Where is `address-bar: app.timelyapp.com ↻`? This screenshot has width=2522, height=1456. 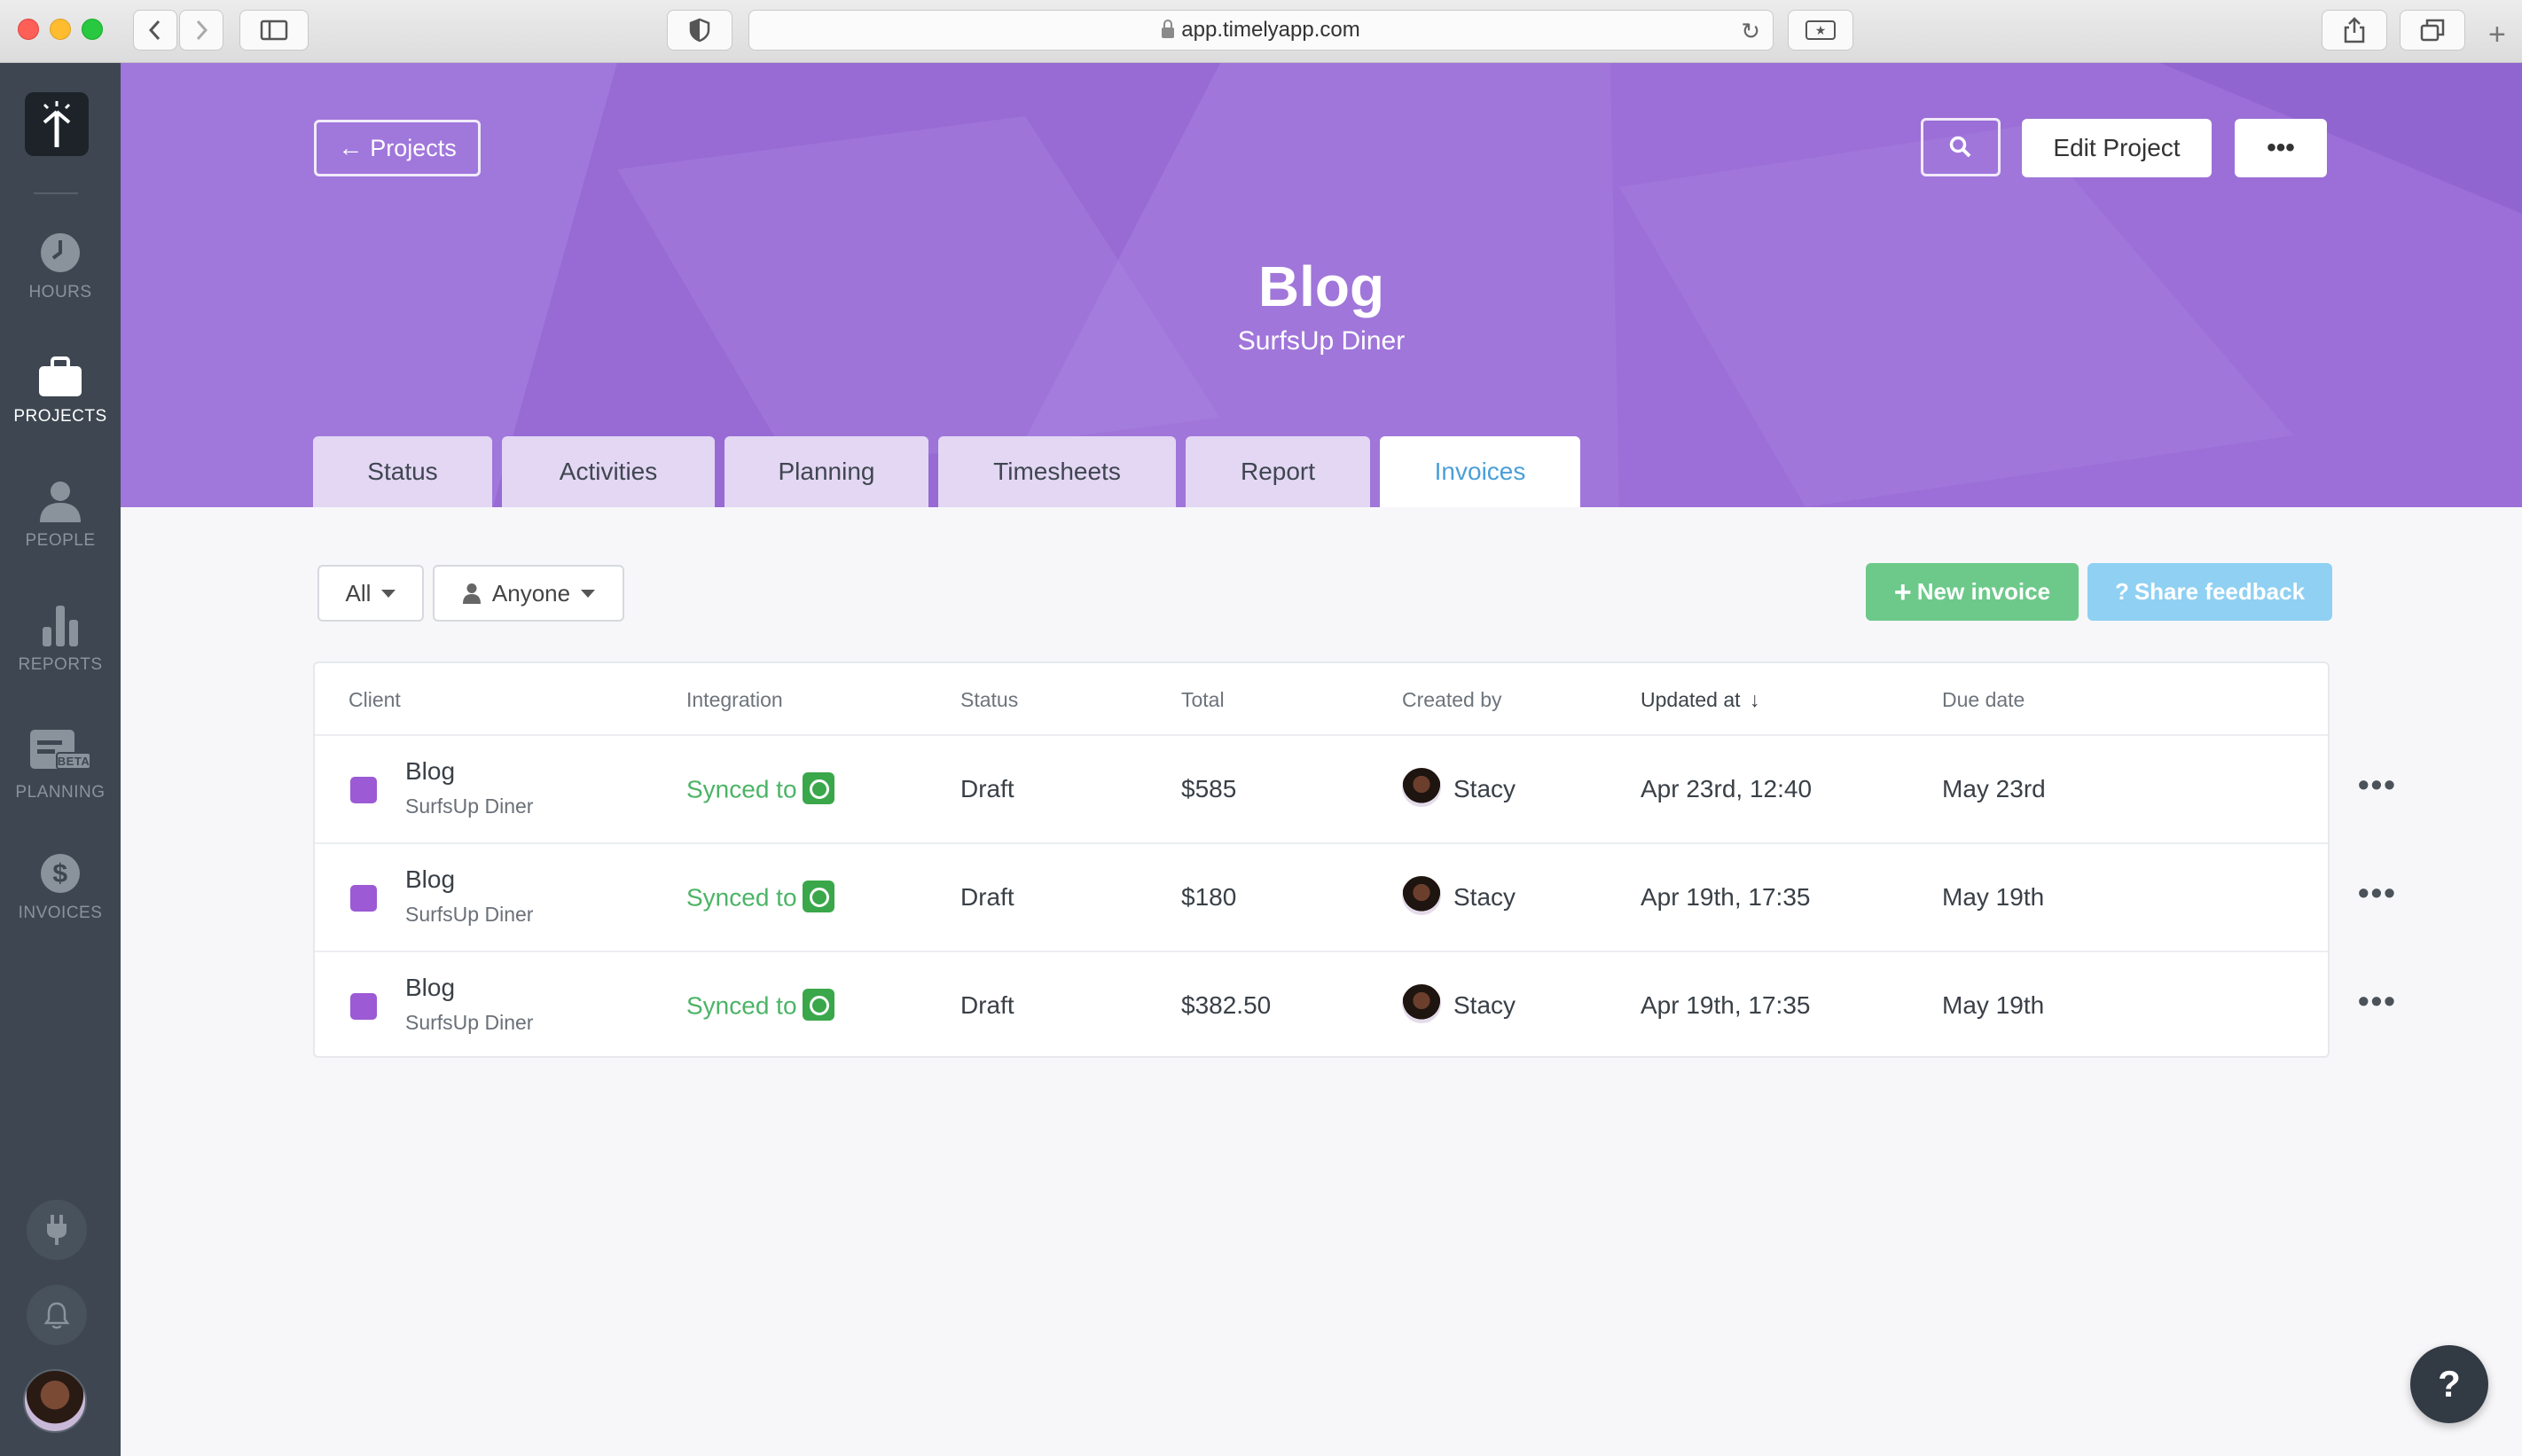 address-bar: app.timelyapp.com ↻ is located at coordinates (1261, 30).